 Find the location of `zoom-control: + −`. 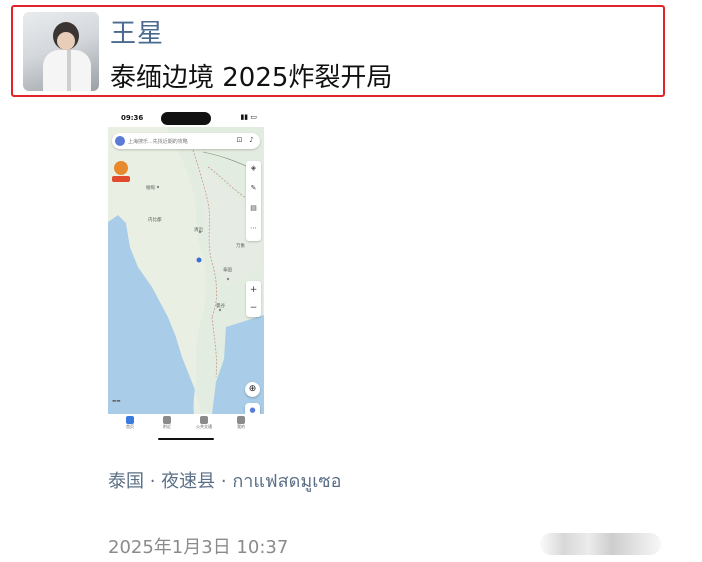

zoom-control: + − is located at coordinates (253, 299).